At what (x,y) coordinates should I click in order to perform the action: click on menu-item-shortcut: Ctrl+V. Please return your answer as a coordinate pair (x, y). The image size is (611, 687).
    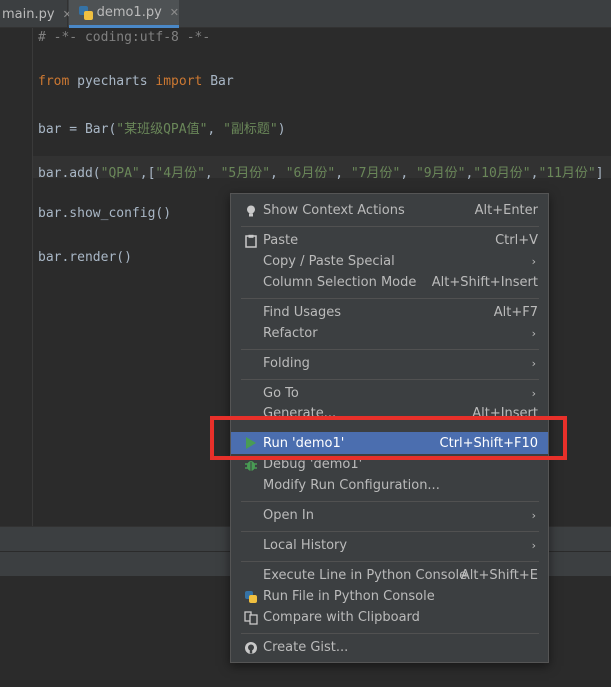
    Looking at the image, I should click on (516, 240).